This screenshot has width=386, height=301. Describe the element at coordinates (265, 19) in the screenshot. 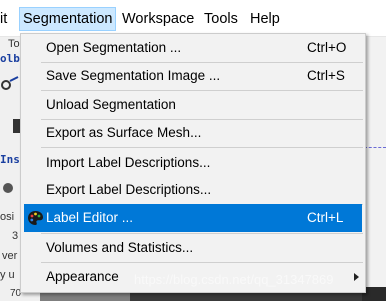

I see `menu-help: Help` at that location.